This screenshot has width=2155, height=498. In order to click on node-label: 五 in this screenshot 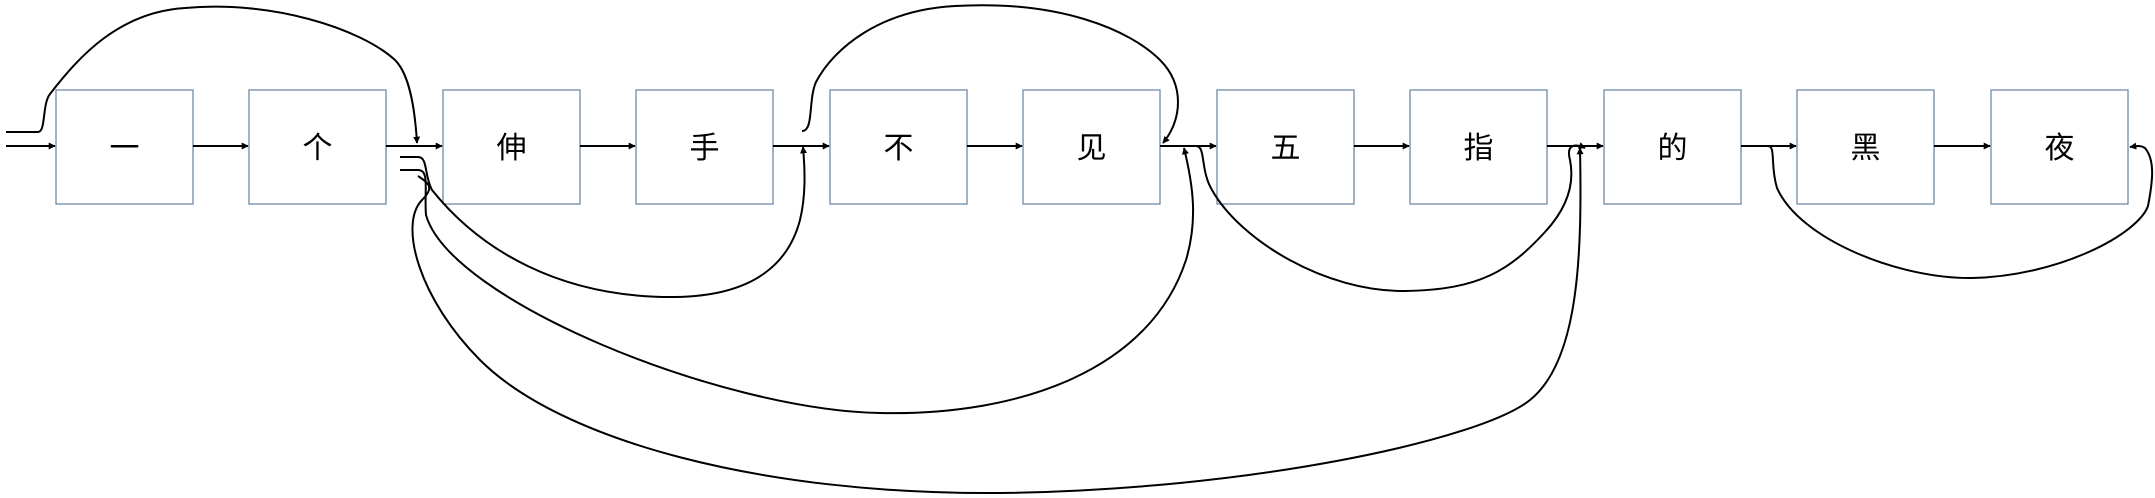, I will do `click(1286, 148)`.